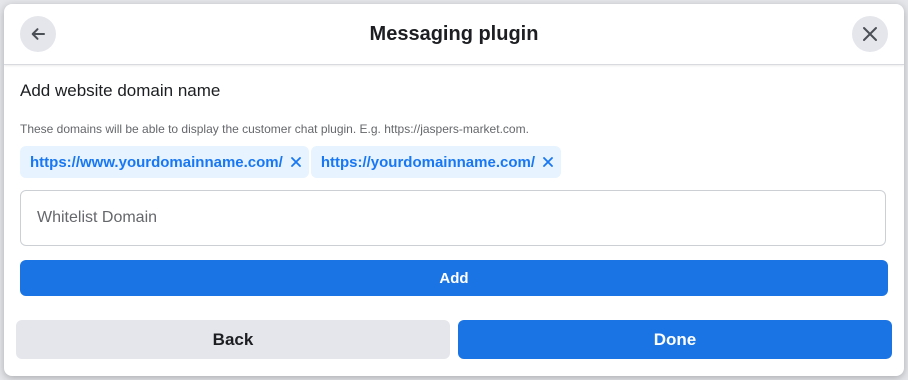 The width and height of the screenshot is (908, 380). Describe the element at coordinates (156, 162) in the screenshot. I see `domain-chip-label: https://www.yourdomainname.com/` at that location.